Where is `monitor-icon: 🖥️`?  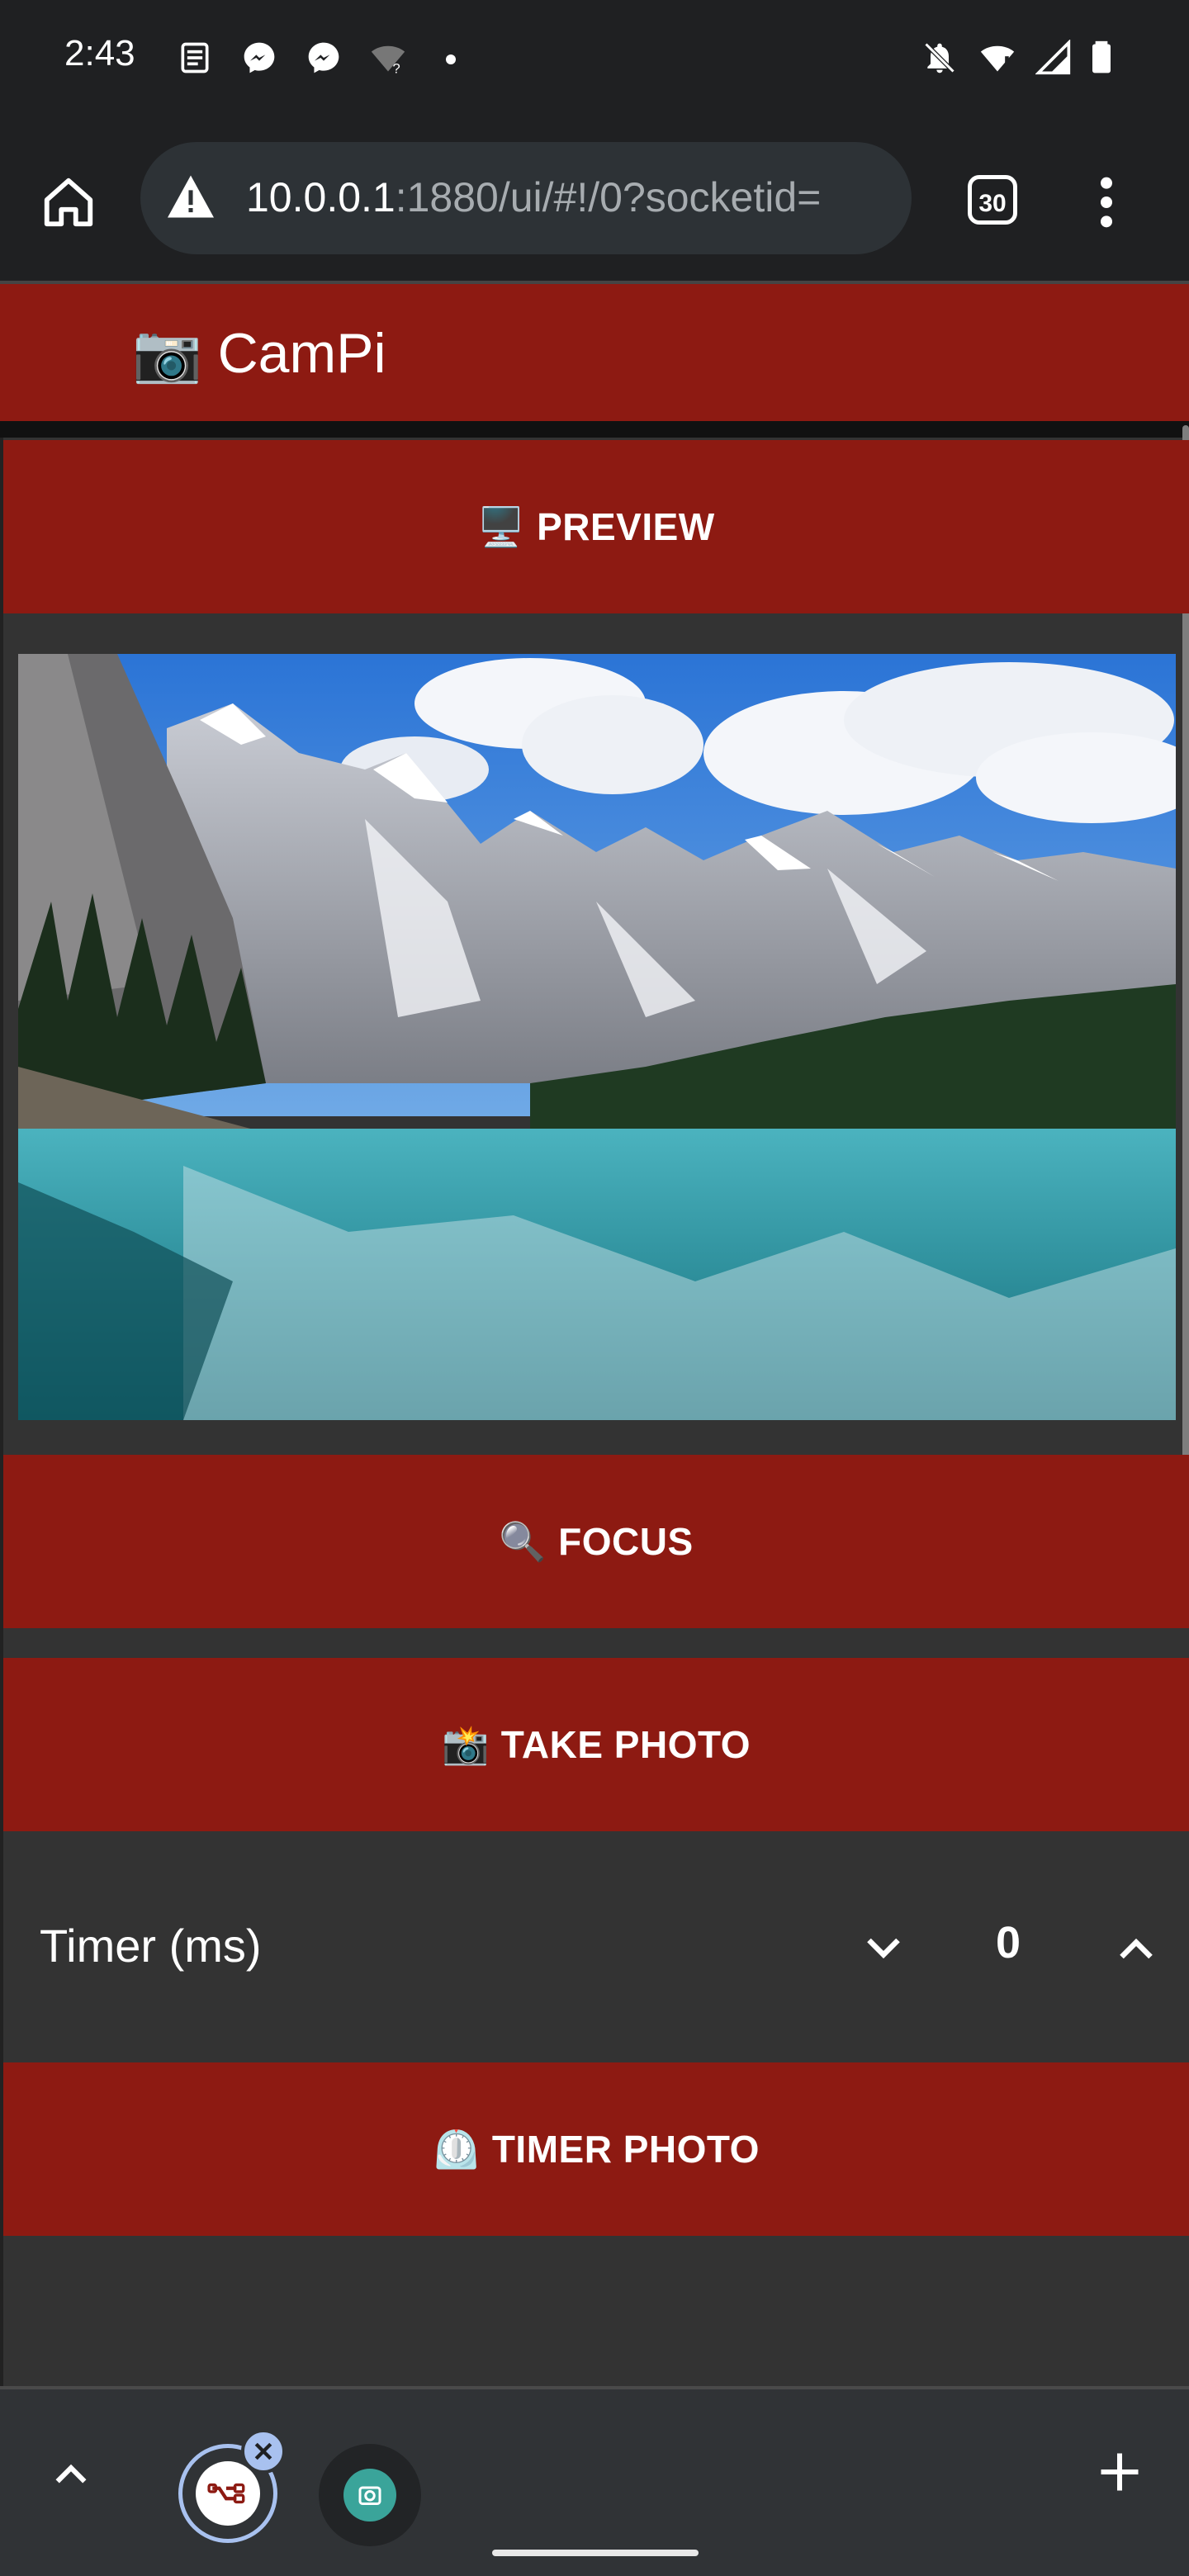
monitor-icon: 🖥️ is located at coordinates (501, 526).